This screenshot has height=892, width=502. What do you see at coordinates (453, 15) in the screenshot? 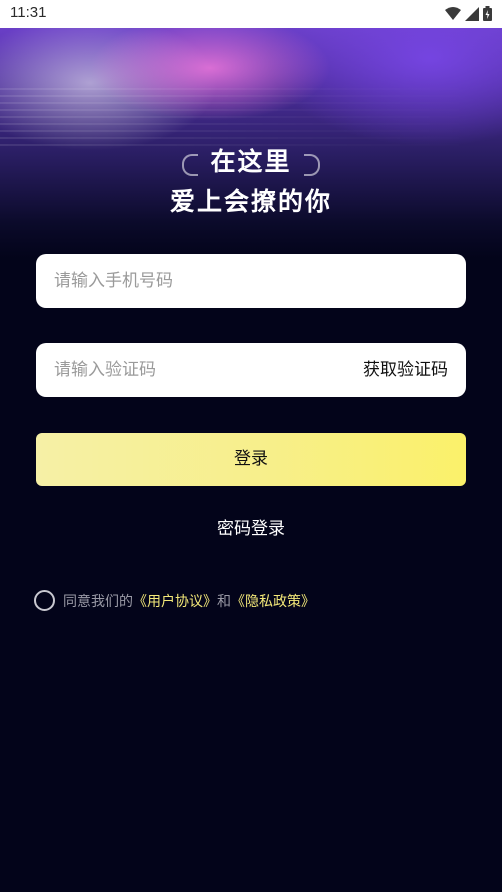
I see `wifi-icon` at bounding box center [453, 15].